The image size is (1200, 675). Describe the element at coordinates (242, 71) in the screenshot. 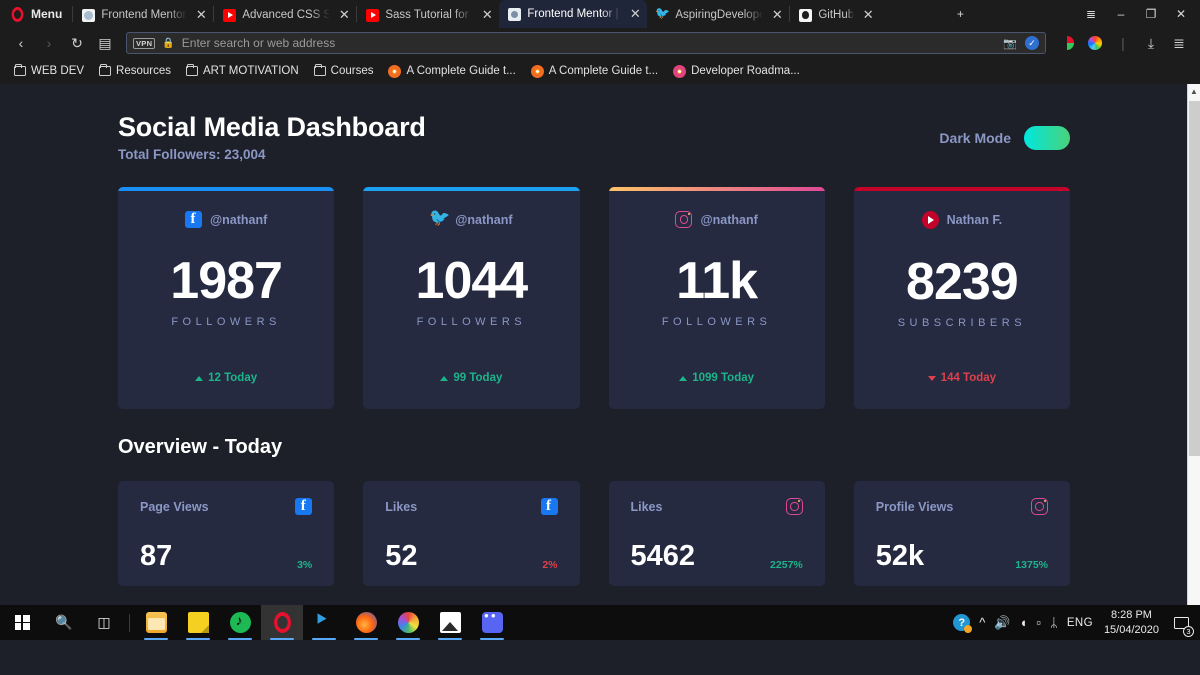

I see `bookmark-art-motivation: ART MOTIVATION` at that location.